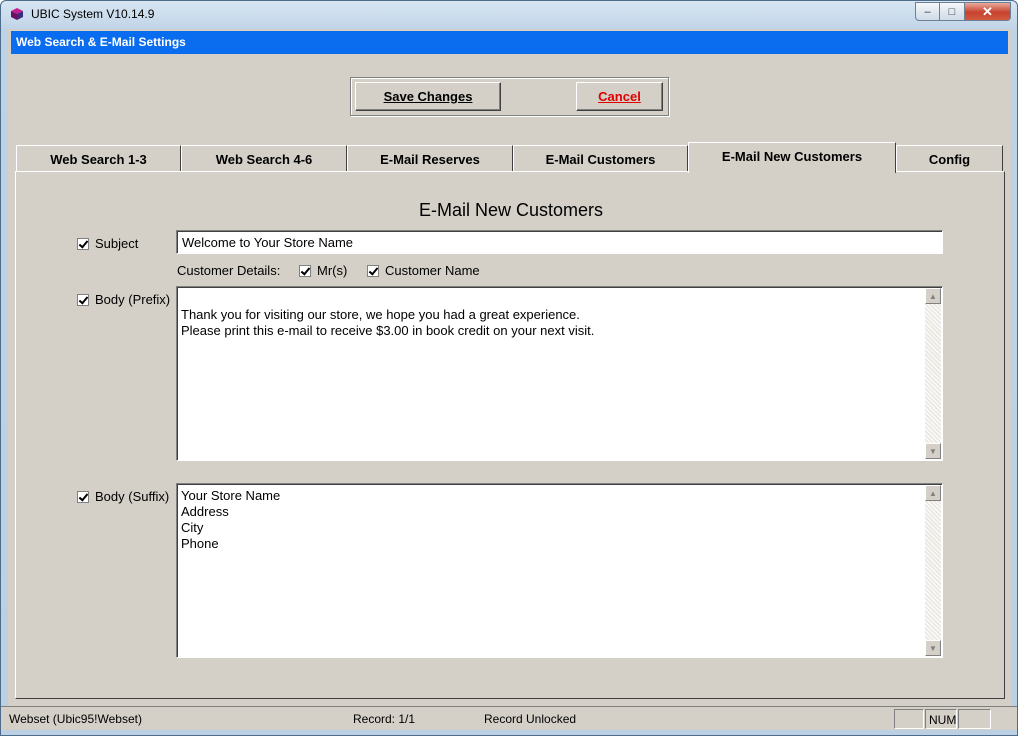  I want to click on app-logo-icon, so click(17, 14).